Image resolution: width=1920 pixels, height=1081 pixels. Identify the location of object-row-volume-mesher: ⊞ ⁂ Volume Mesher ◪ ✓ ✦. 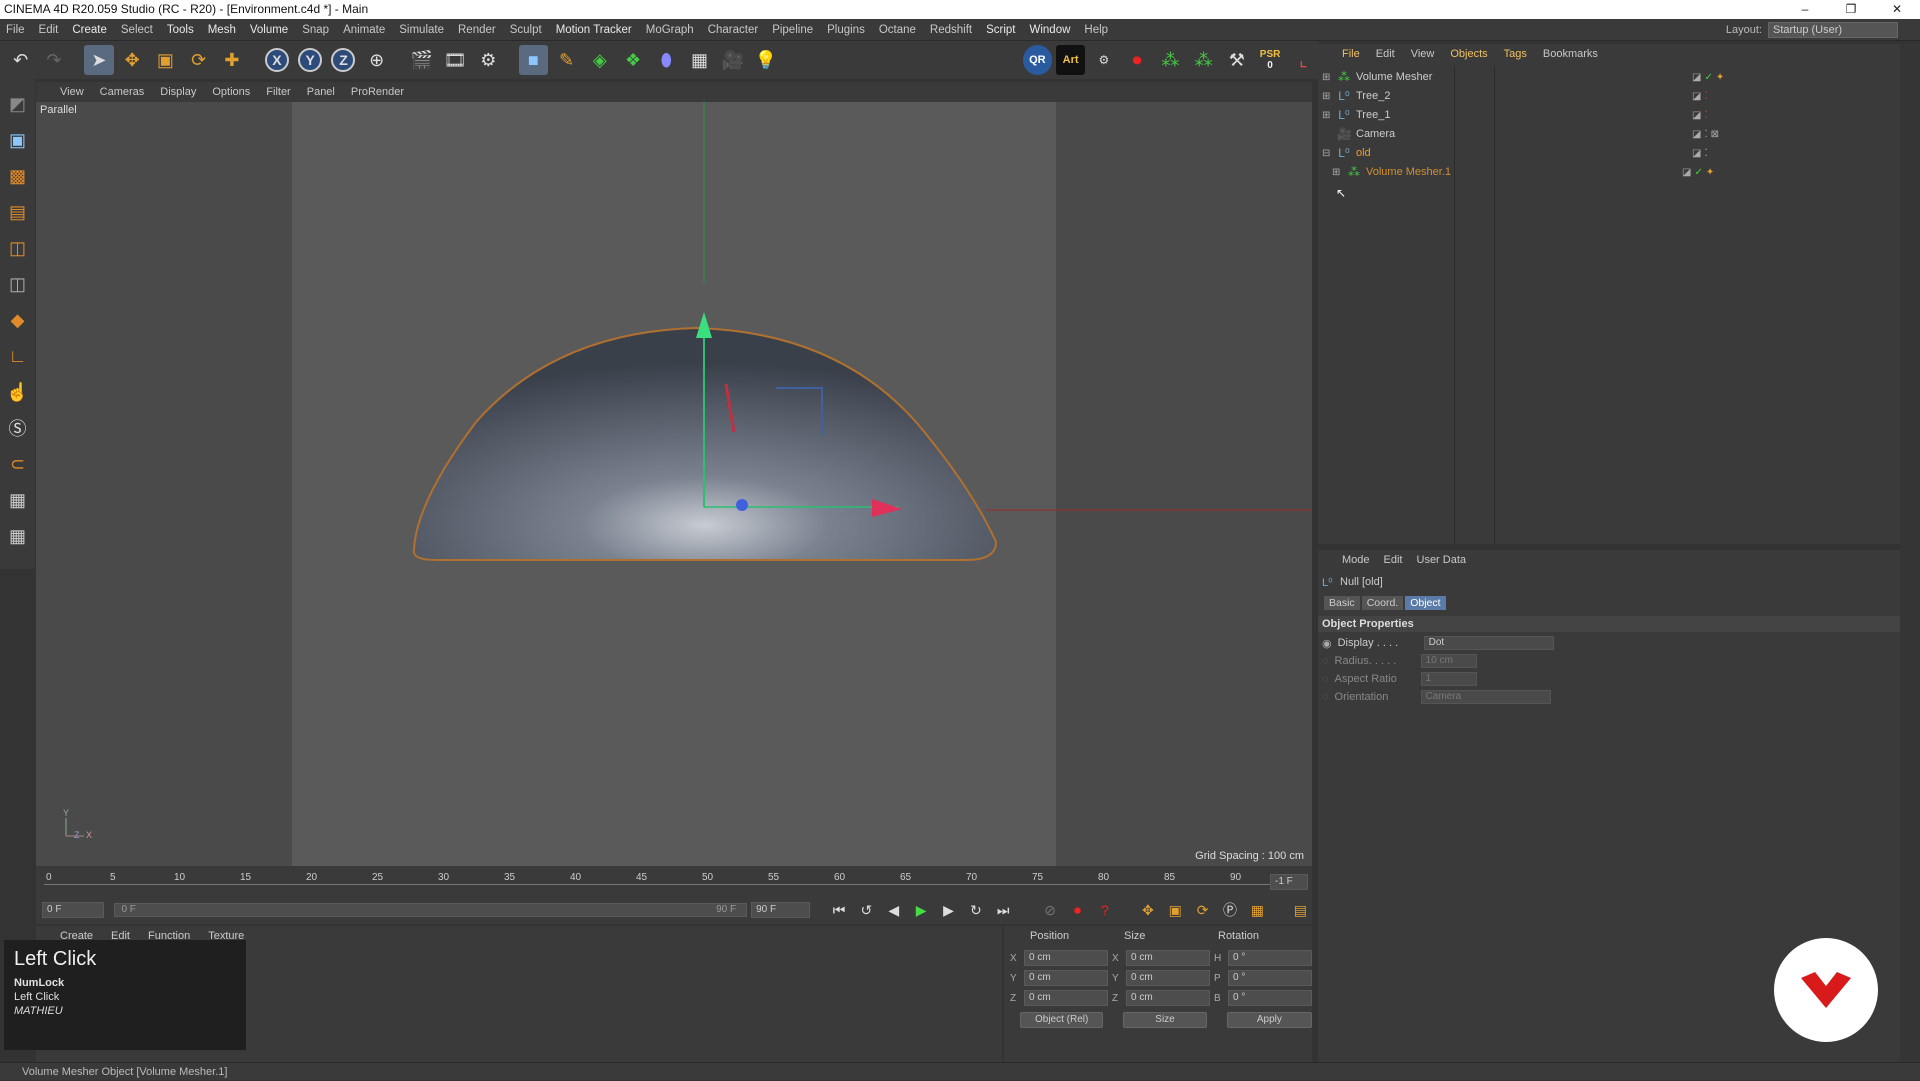
(1607, 77).